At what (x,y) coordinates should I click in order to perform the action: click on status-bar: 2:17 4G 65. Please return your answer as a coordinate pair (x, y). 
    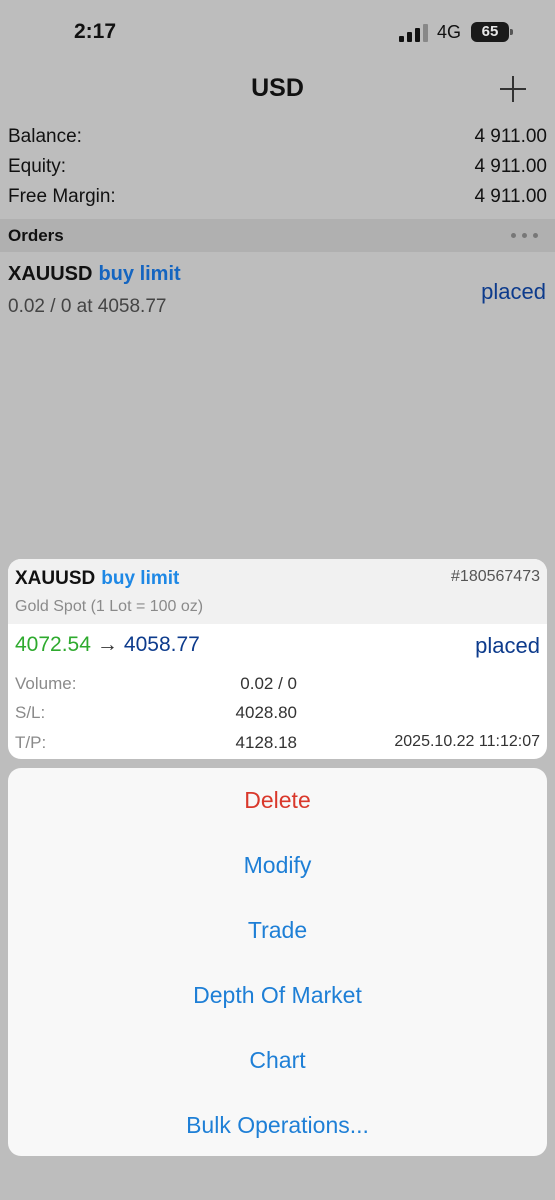
    Looking at the image, I should click on (277, 33).